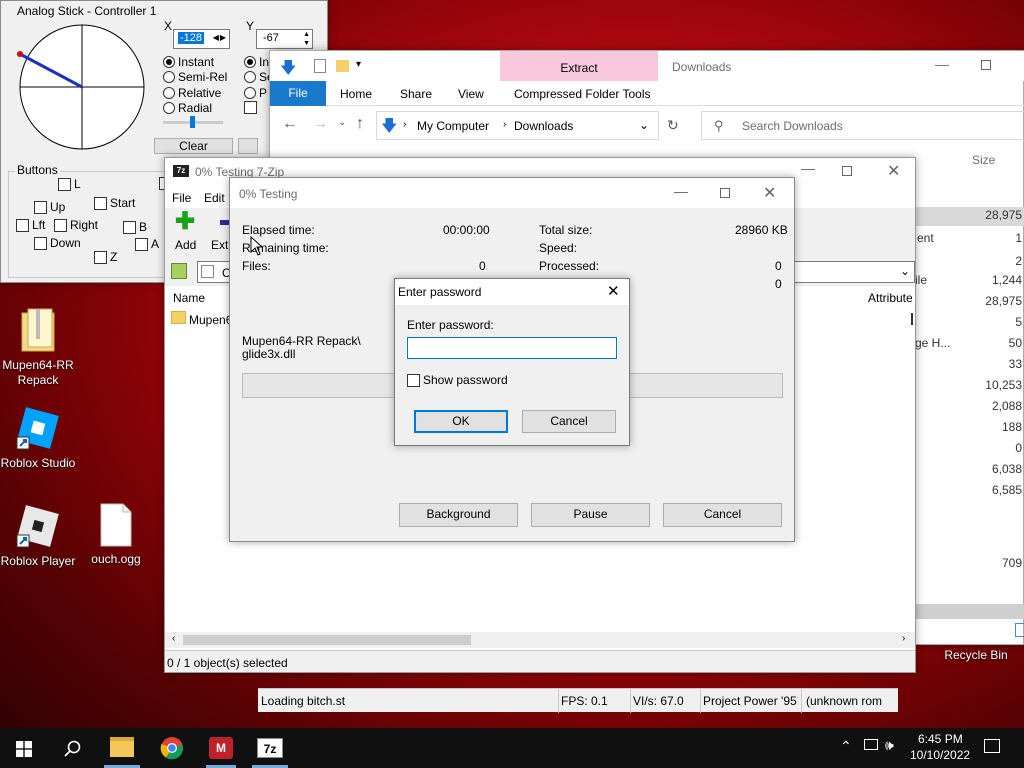  I want to click on btn-start: Start, so click(114, 203).